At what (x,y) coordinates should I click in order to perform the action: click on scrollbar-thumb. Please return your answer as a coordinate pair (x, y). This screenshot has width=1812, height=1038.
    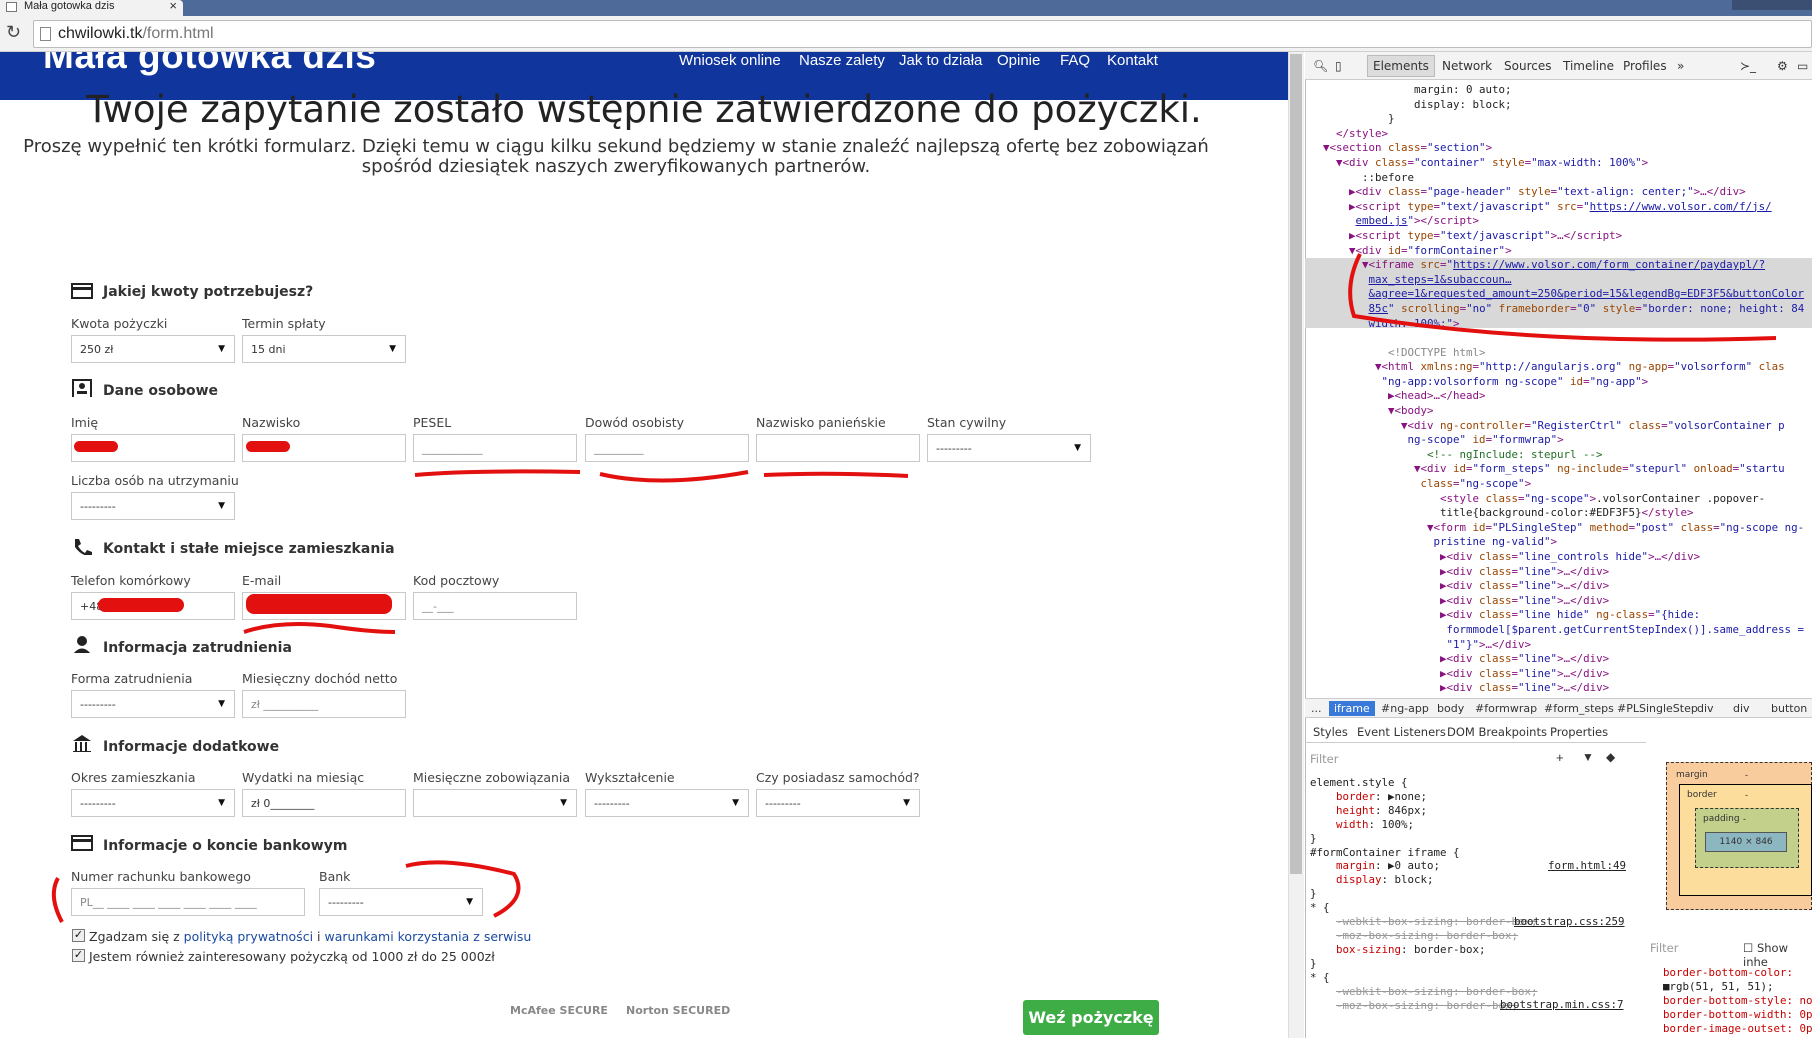
    Looking at the image, I should click on (1296, 464).